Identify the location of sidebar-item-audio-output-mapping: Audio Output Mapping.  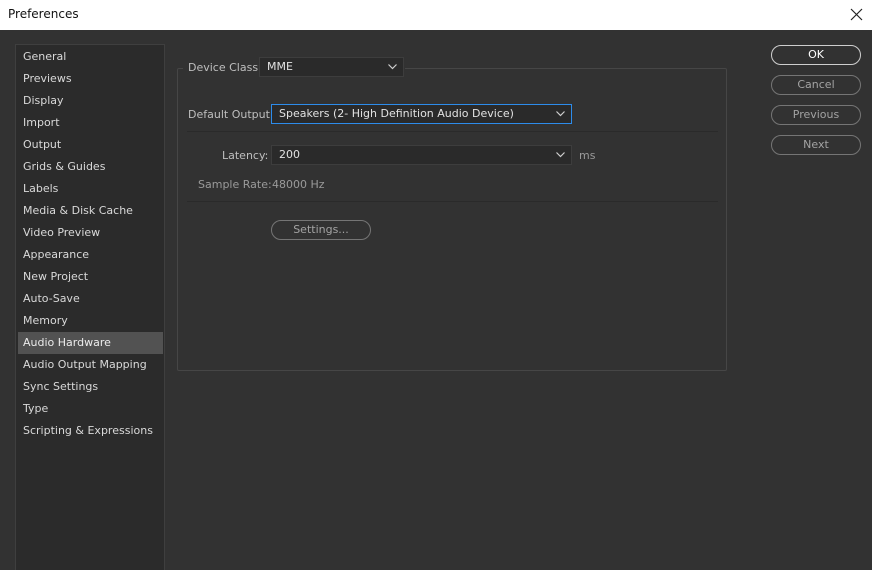
(90, 365).